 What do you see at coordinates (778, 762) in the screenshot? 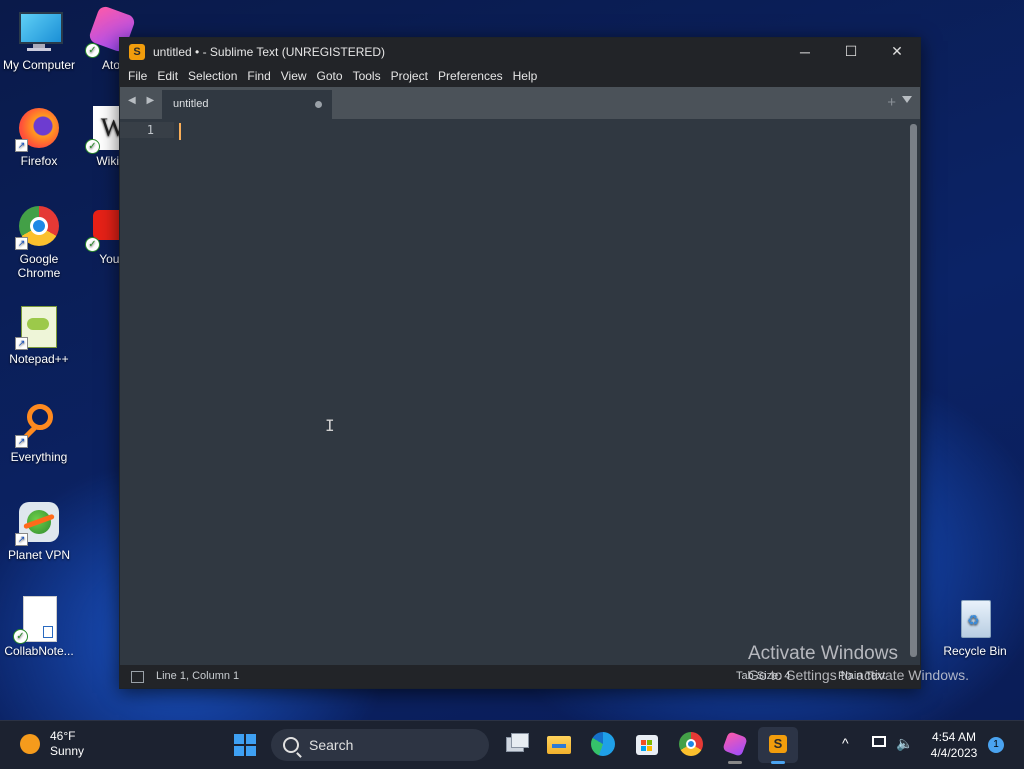
I see `app-active-indicator` at bounding box center [778, 762].